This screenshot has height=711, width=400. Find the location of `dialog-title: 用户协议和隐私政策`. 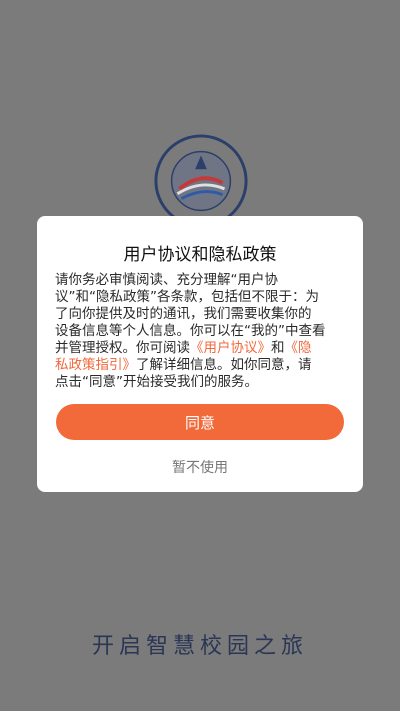

dialog-title: 用户协议和隐私政策 is located at coordinates (200, 255).